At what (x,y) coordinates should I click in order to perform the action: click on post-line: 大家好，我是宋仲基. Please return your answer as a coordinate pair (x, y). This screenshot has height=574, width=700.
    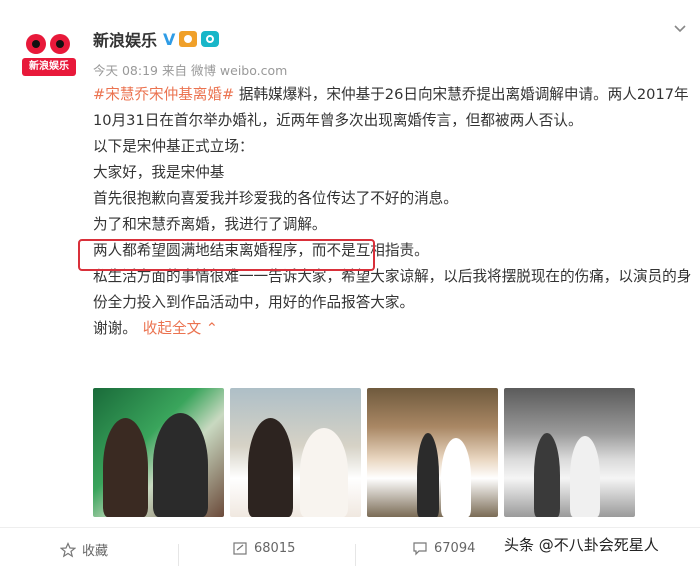
    Looking at the image, I should click on (159, 172).